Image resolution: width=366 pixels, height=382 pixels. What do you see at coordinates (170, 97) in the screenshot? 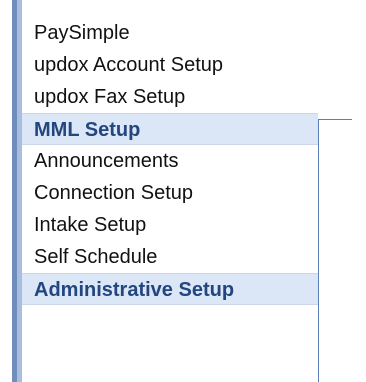
I see `menu-item-updox-fax-setup: updox Fax Setup` at bounding box center [170, 97].